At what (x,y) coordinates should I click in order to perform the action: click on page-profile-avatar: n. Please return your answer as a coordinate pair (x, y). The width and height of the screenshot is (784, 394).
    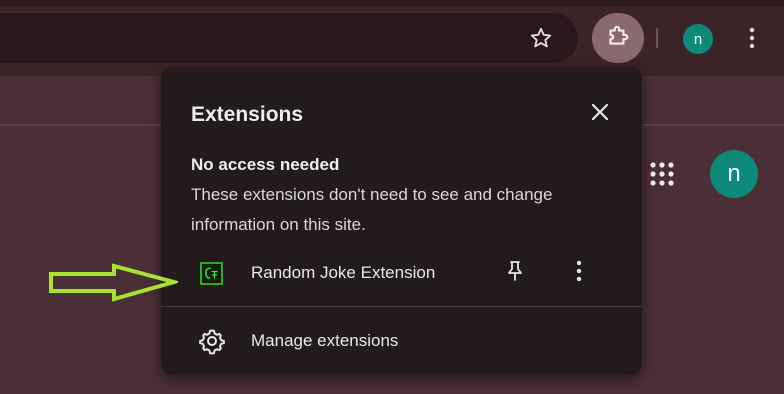
    Looking at the image, I should click on (734, 174).